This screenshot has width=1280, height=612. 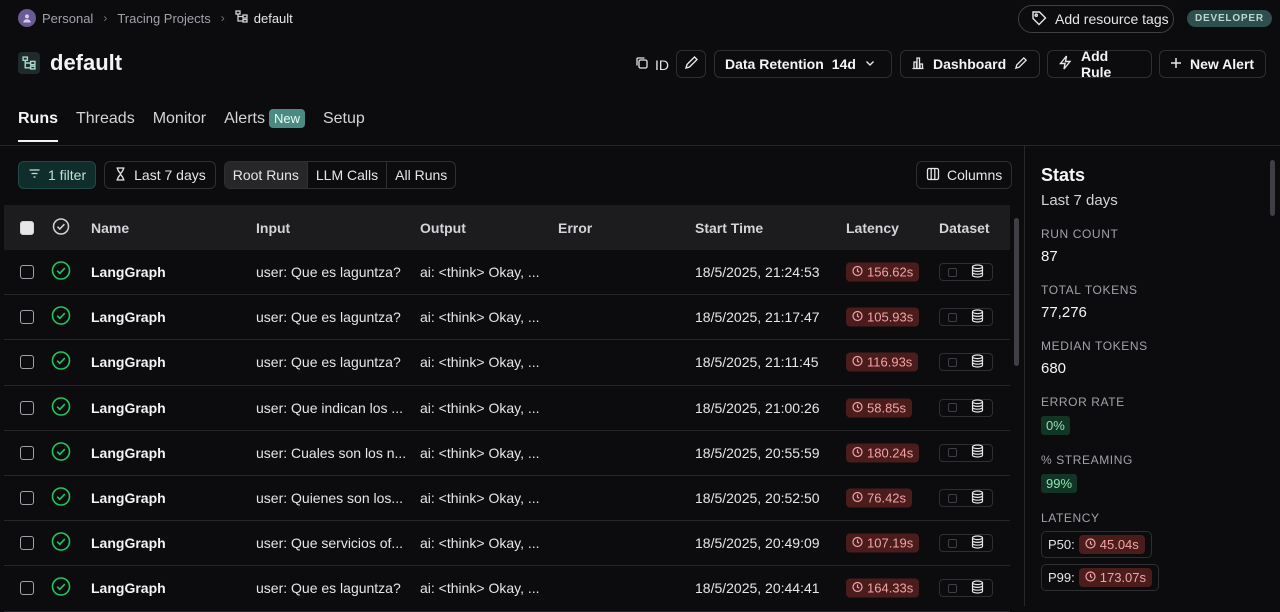 What do you see at coordinates (57, 175) in the screenshot?
I see `filter-button: 1 filter` at bounding box center [57, 175].